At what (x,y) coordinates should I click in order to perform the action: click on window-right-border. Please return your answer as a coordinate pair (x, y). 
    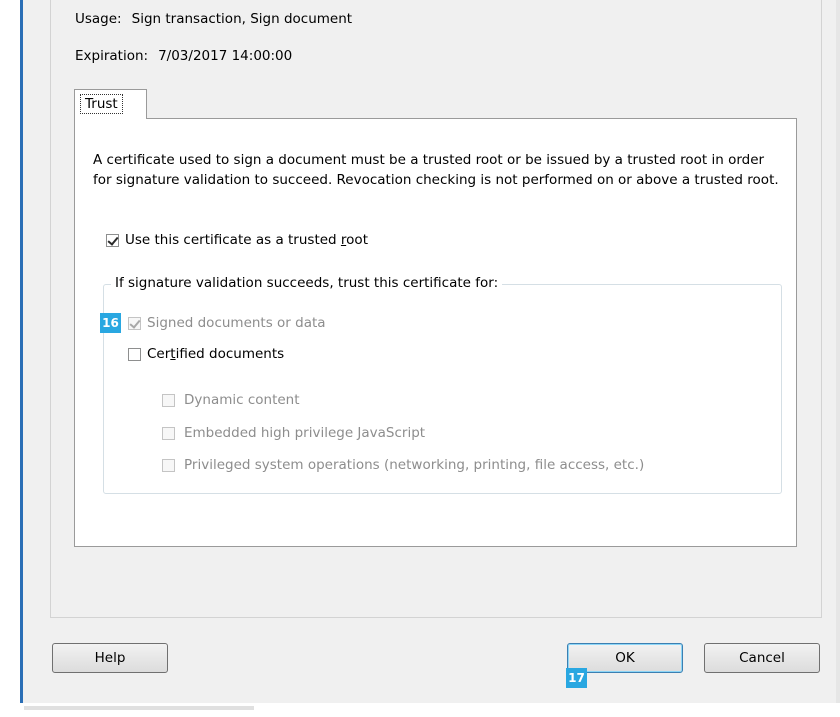
    Looking at the image, I should click on (838, 351).